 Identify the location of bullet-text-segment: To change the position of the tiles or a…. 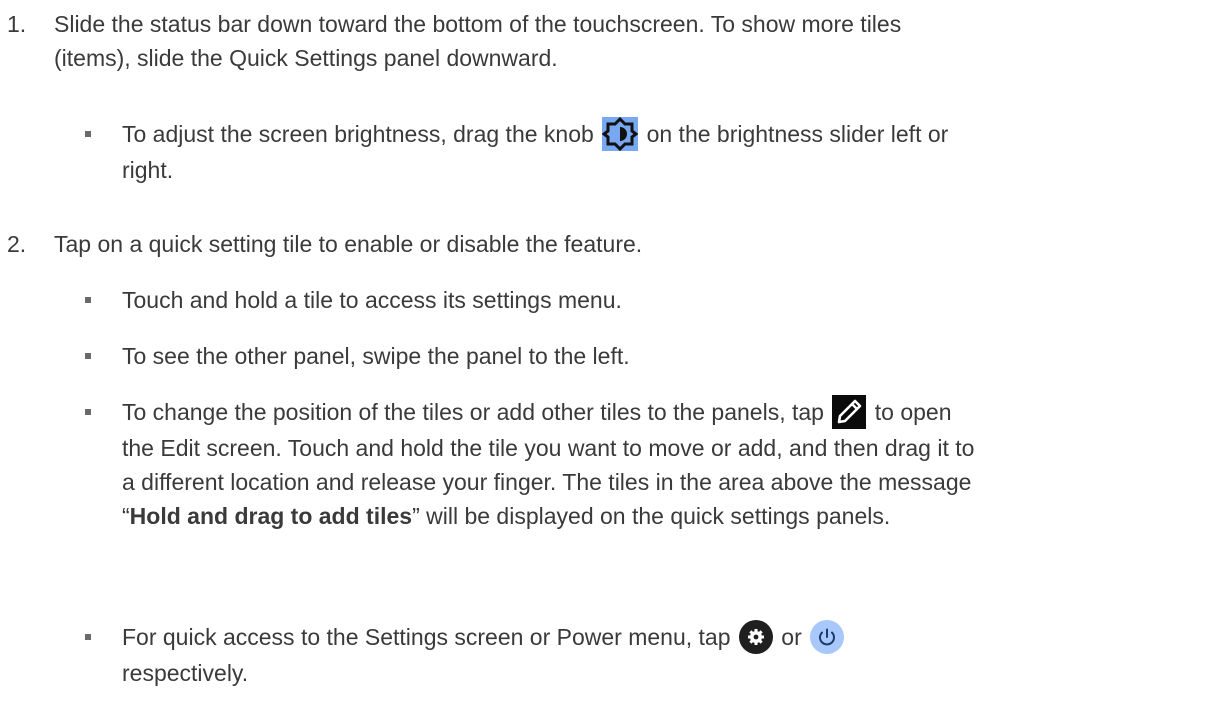
(473, 412).